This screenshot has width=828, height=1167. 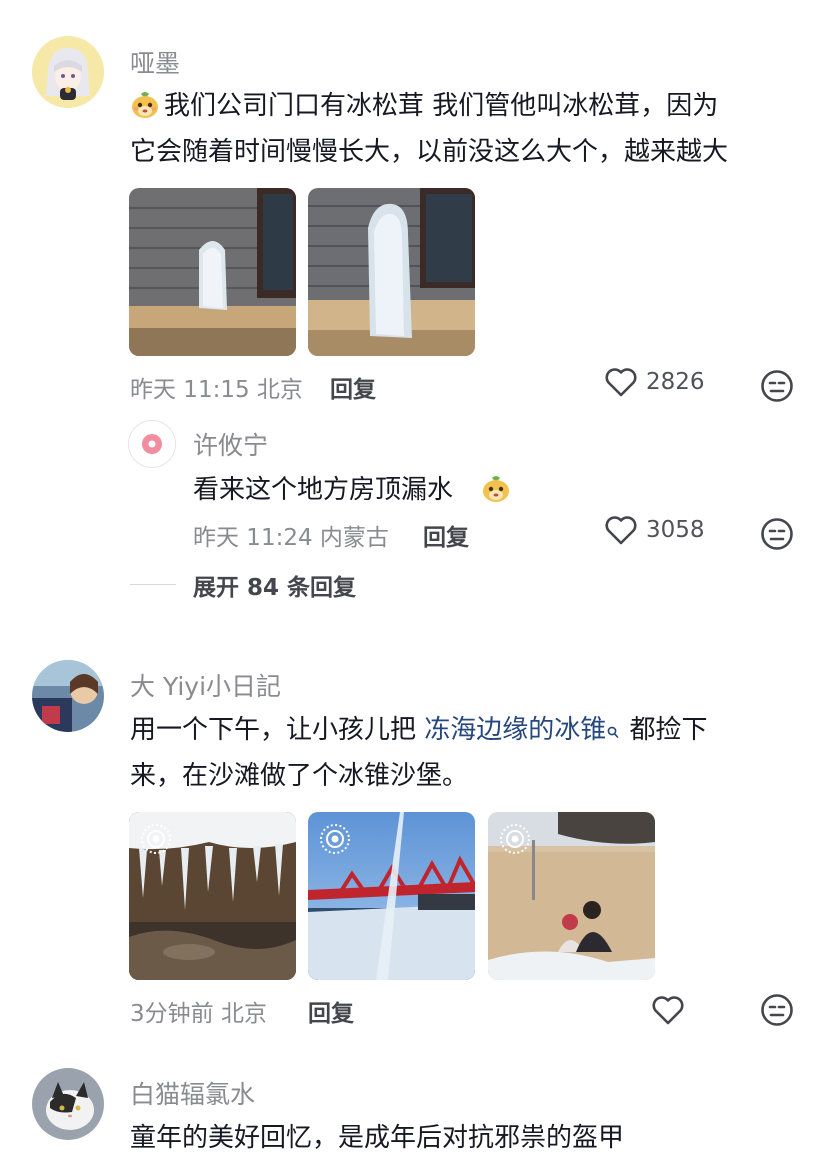 What do you see at coordinates (675, 530) in the screenshot?
I see `like-count: 3058` at bounding box center [675, 530].